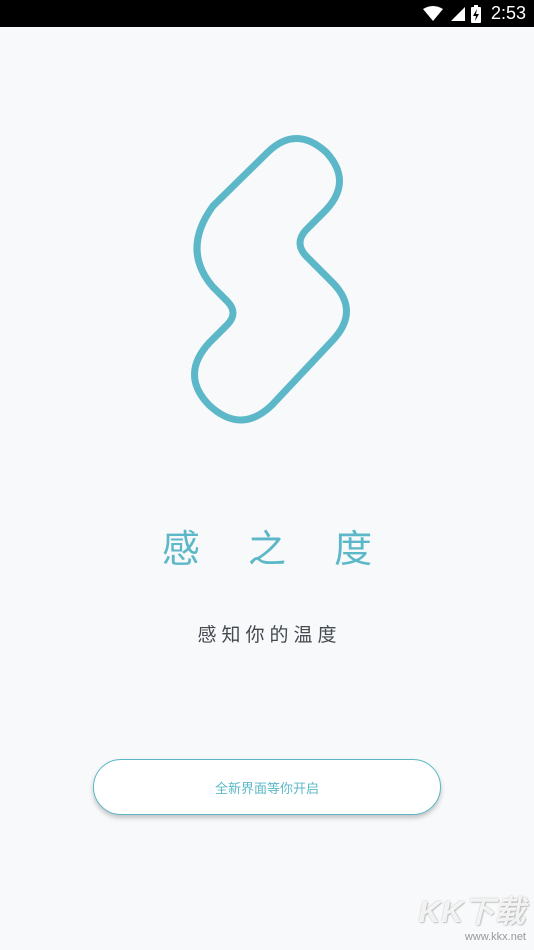  Describe the element at coordinates (267, 13) in the screenshot. I see `status-bar: 2:53` at that location.